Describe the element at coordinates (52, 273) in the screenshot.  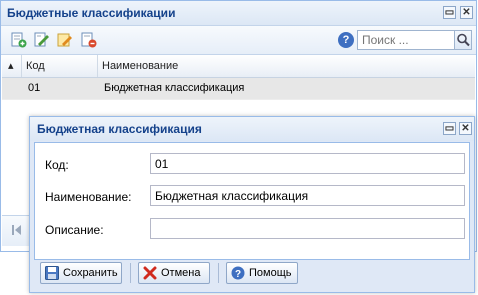
I see `save-icon` at that location.